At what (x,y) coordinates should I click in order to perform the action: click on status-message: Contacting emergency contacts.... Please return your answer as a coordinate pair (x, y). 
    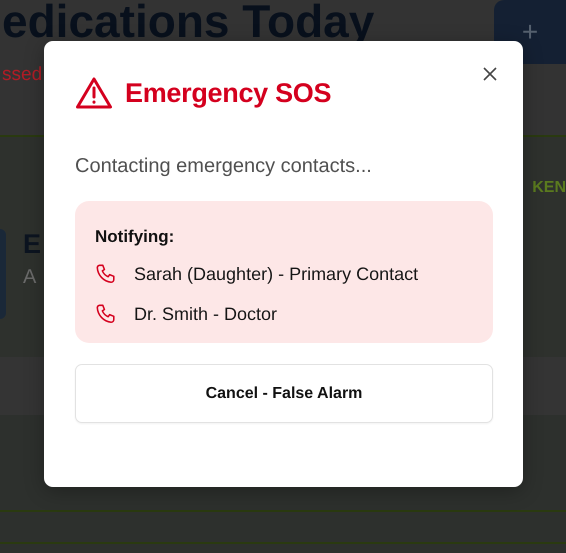
    Looking at the image, I should click on (224, 166).